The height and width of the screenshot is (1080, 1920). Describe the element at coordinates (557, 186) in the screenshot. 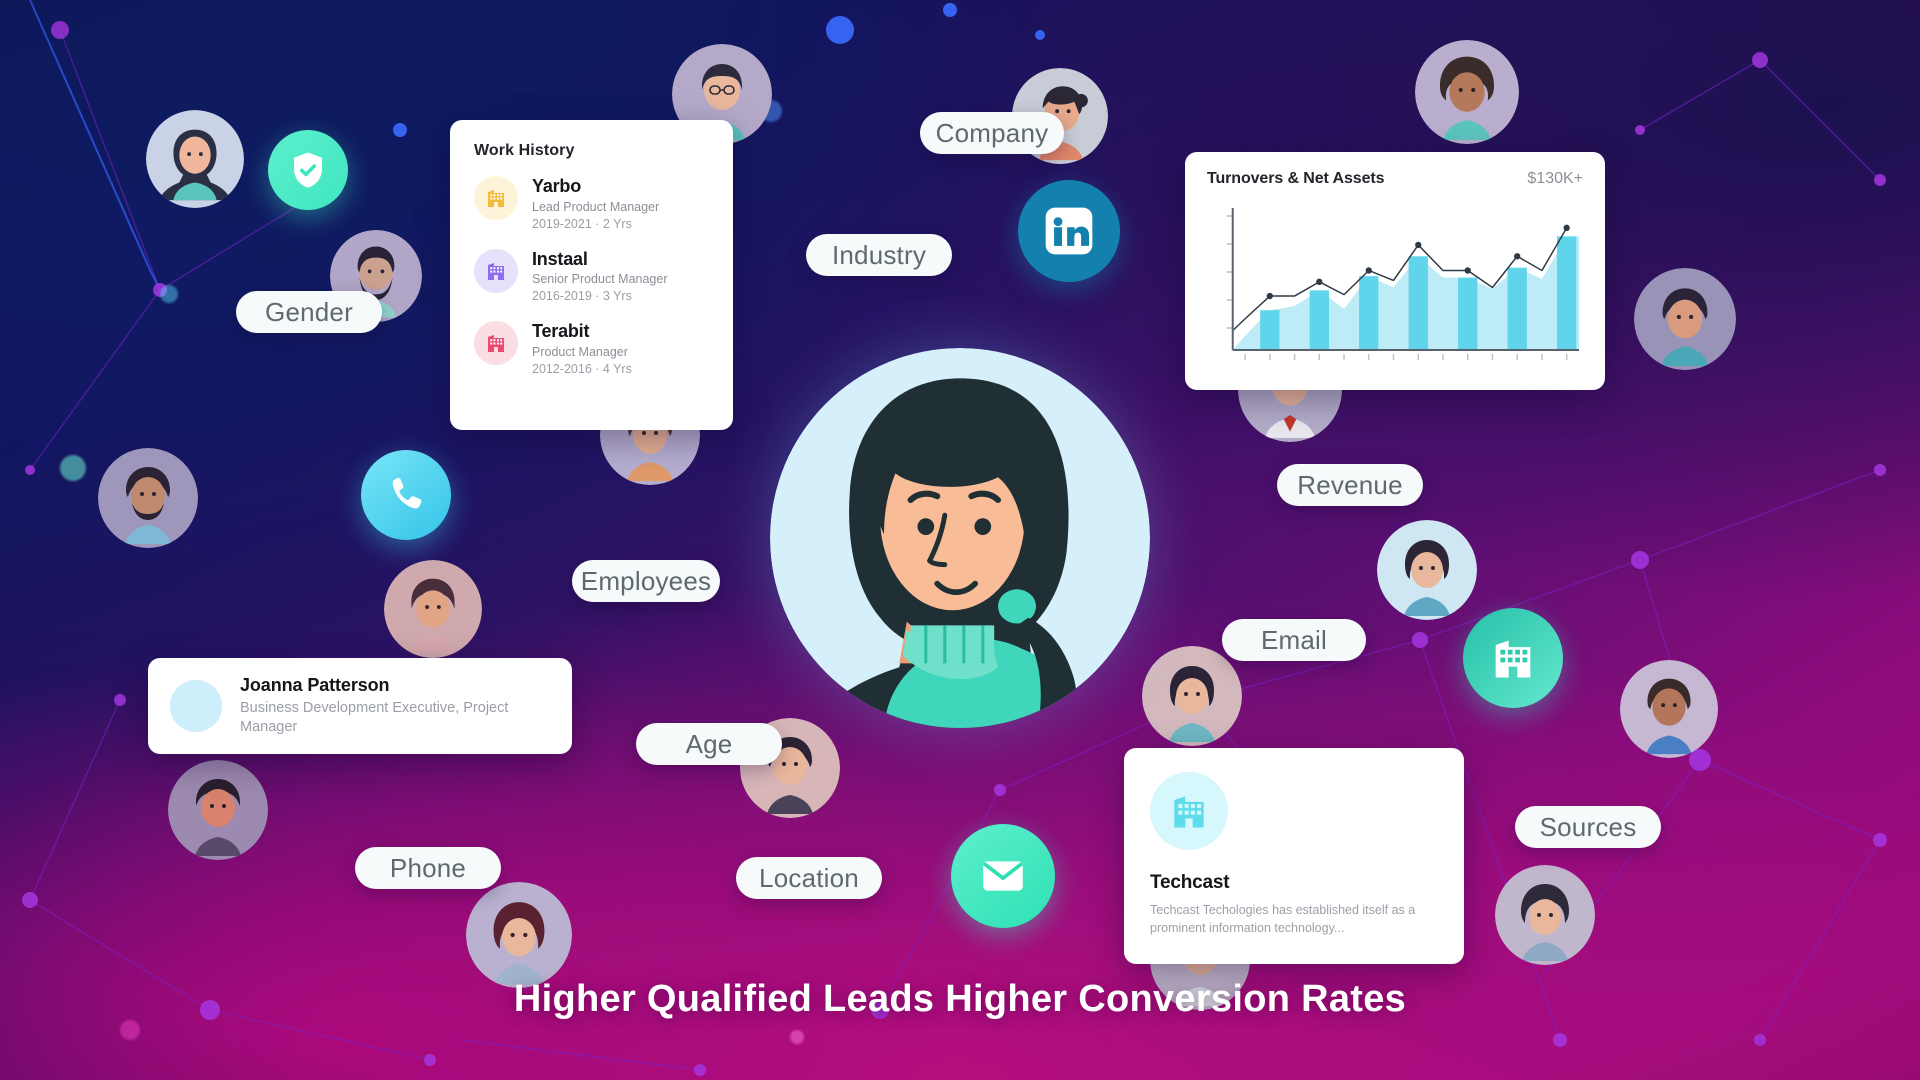

I see `work-history-company: Yarbo` at that location.